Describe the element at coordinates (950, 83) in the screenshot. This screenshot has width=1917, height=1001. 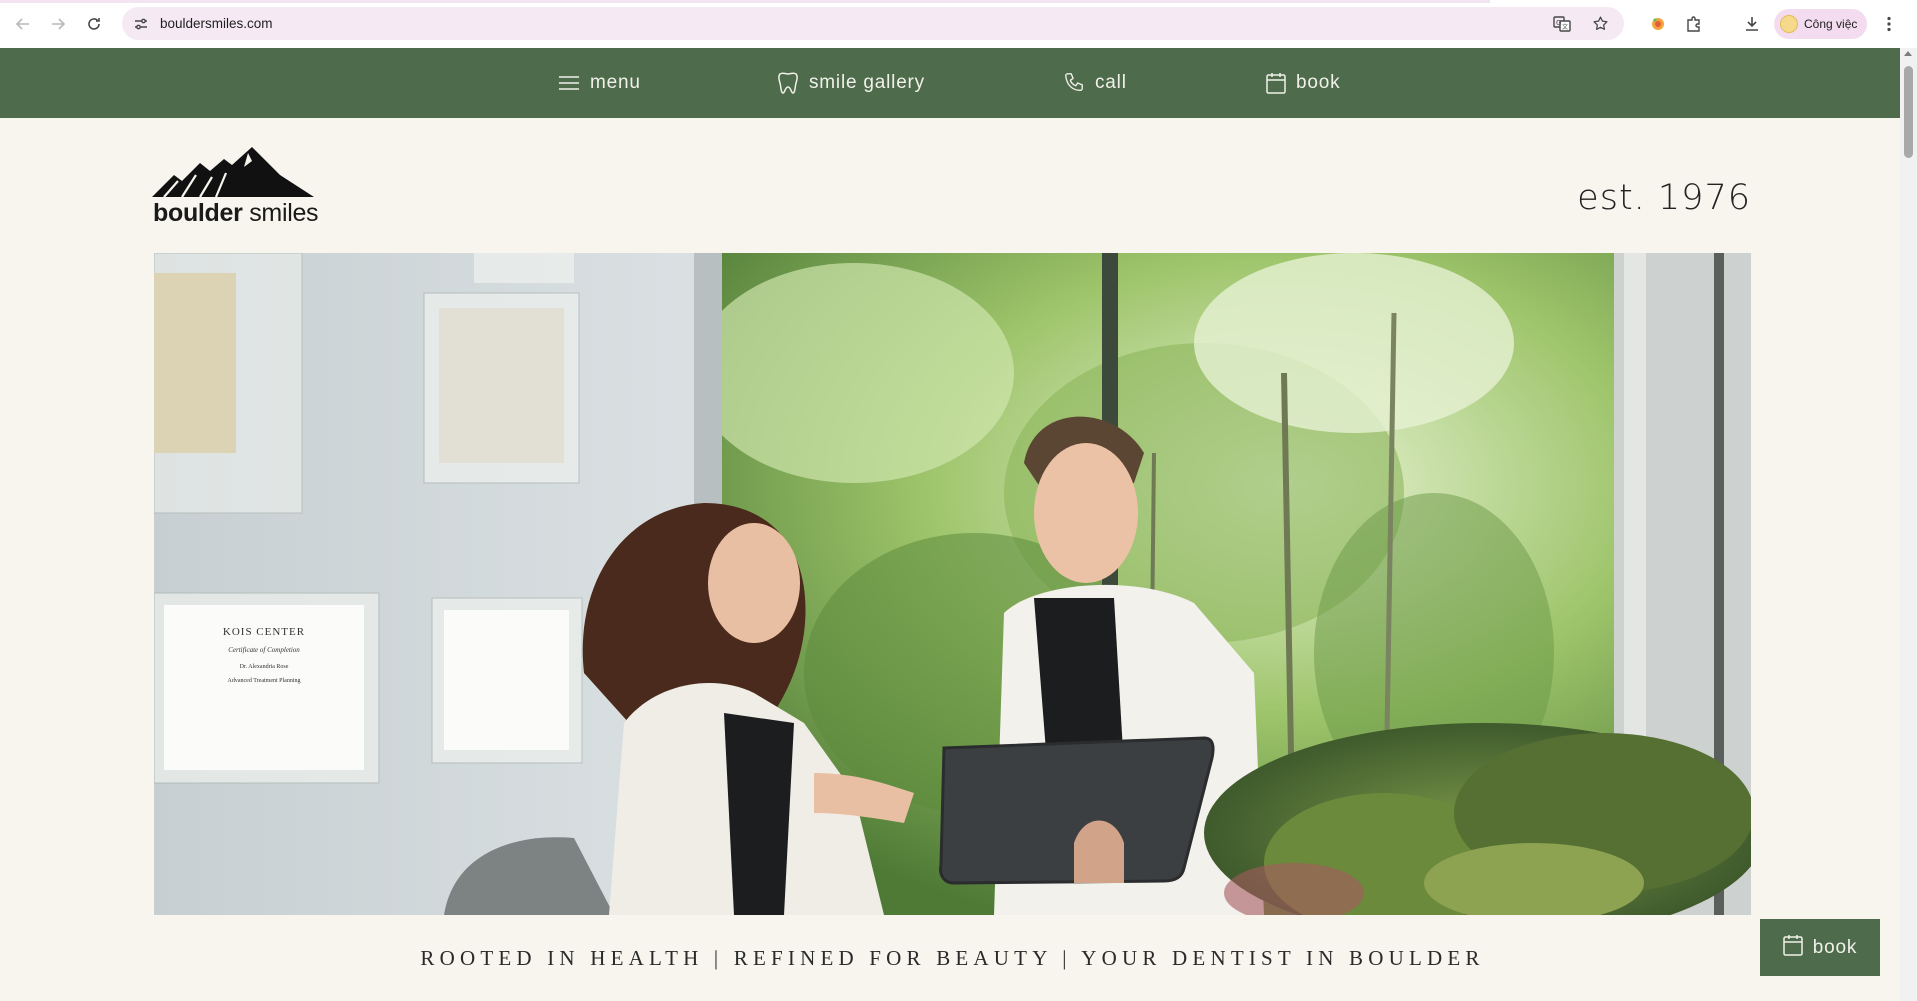
I see `site-nav-bar: menu smile gallery call book` at that location.